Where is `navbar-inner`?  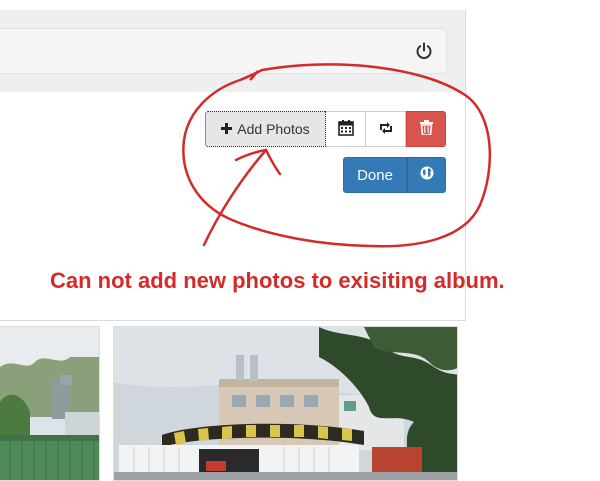 navbar-inner is located at coordinates (223, 51).